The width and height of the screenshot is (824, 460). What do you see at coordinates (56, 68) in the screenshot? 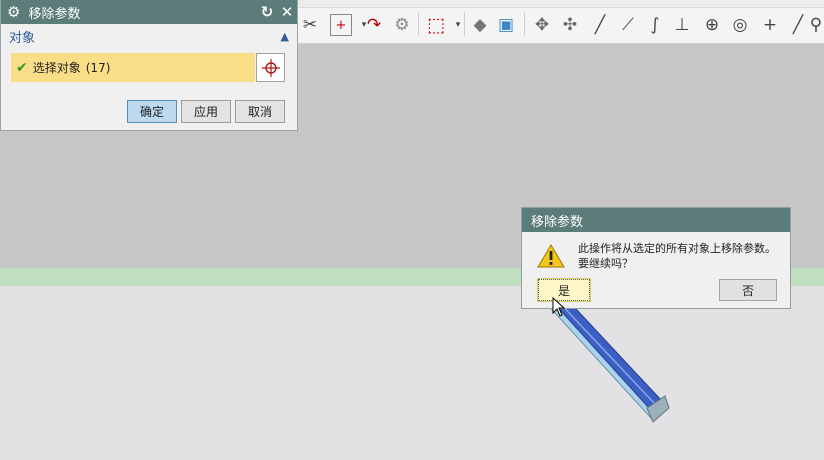
I see `select-object-label: 选择对象` at bounding box center [56, 68].